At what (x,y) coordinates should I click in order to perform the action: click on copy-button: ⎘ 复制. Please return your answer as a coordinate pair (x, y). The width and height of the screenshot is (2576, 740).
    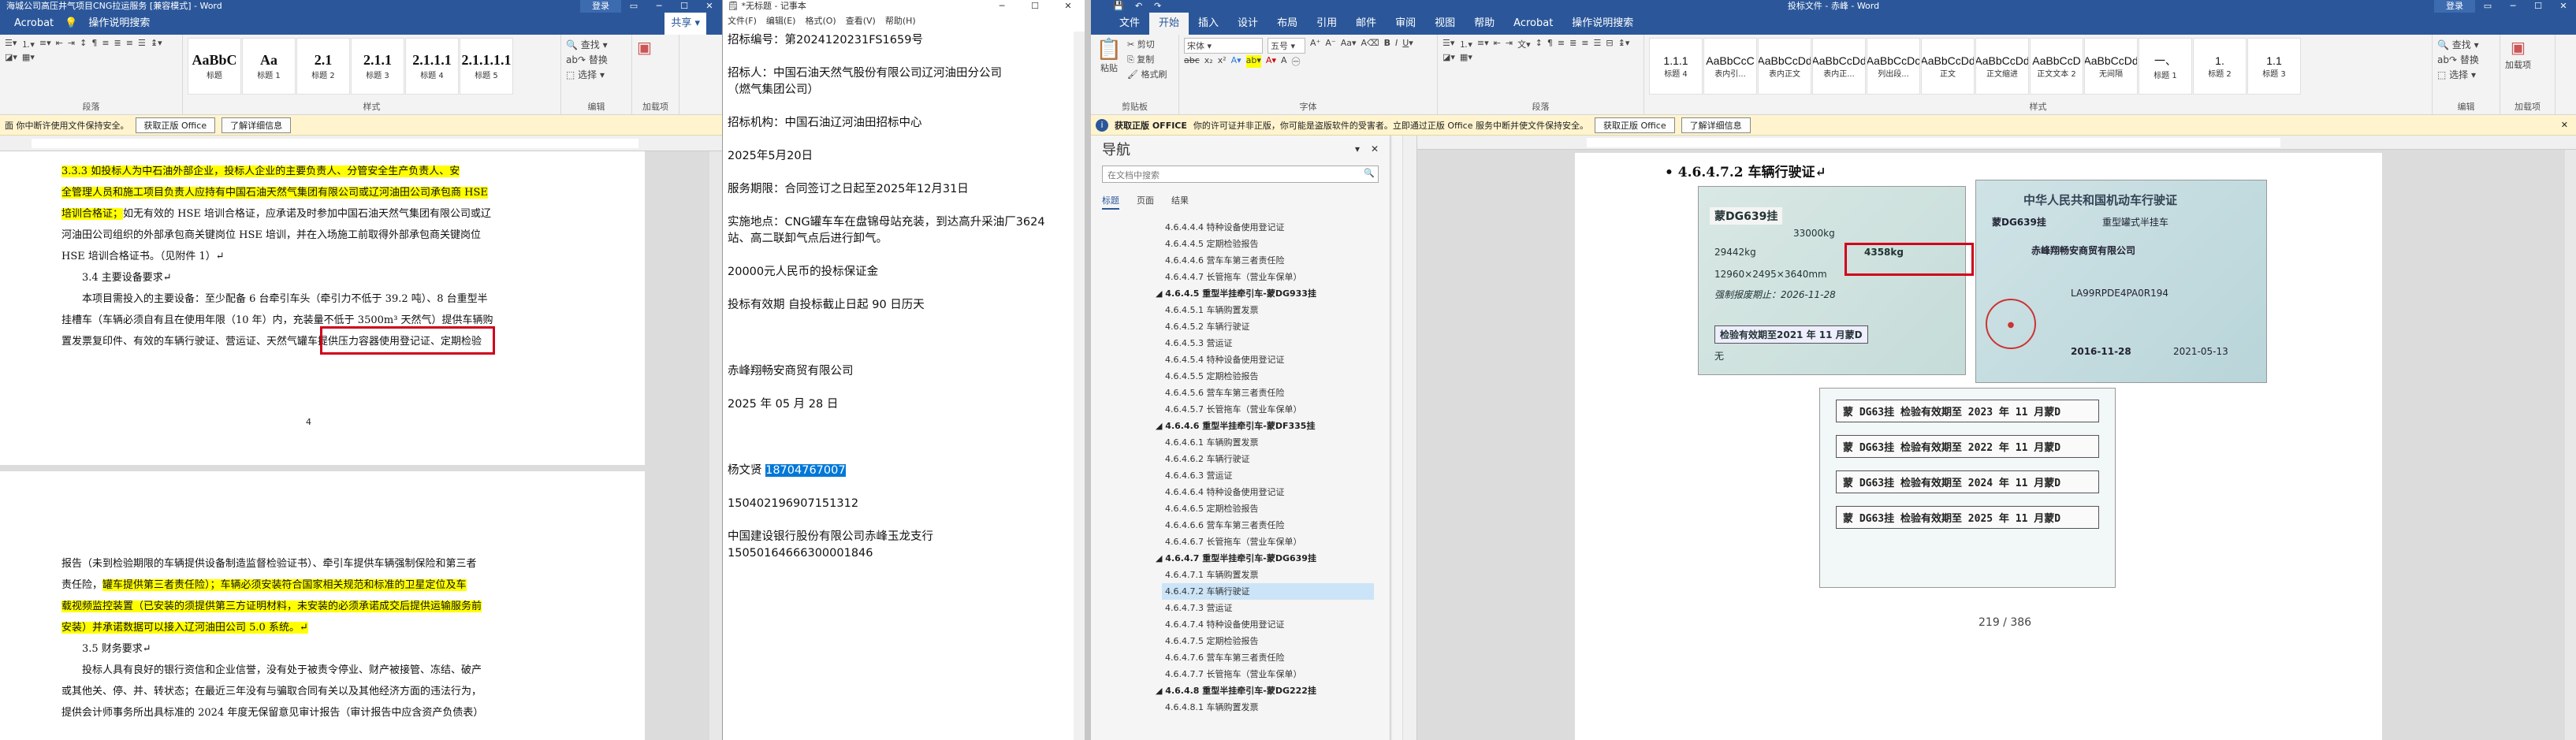
    Looking at the image, I should click on (1147, 59).